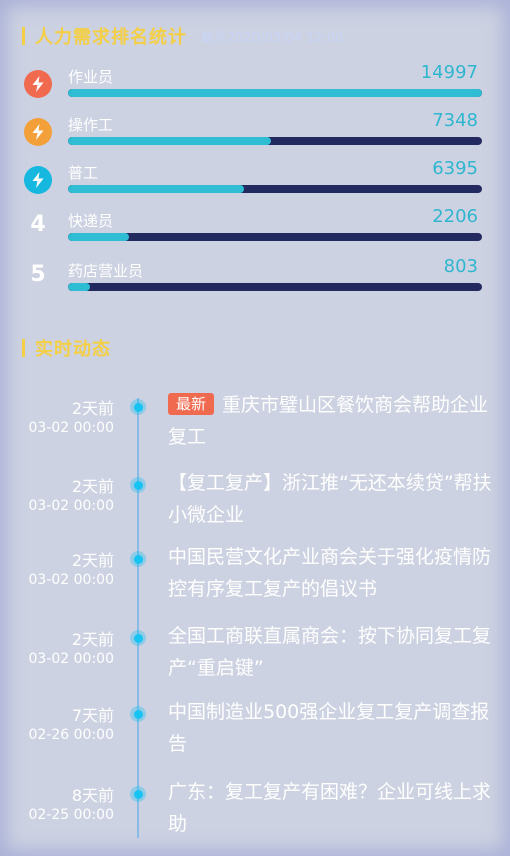  I want to click on news-headline: 中国民营文化产业商会关于强化疫情防控有序复工复产的倡议书, so click(331, 573).